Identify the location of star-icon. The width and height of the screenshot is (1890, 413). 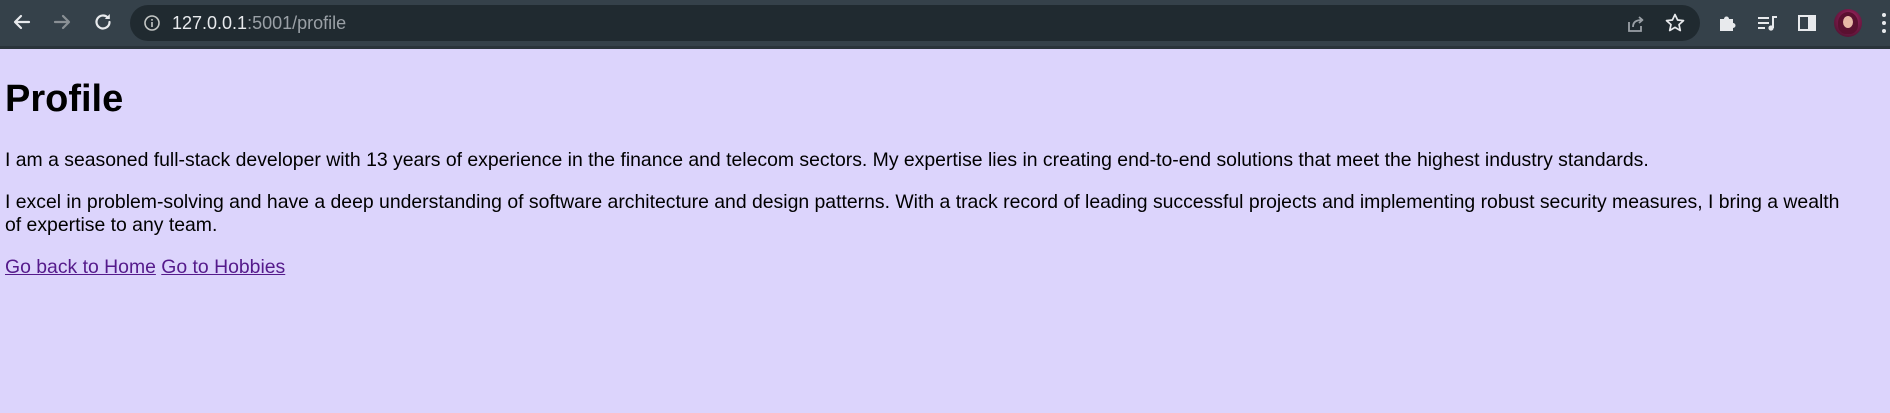
(1675, 23).